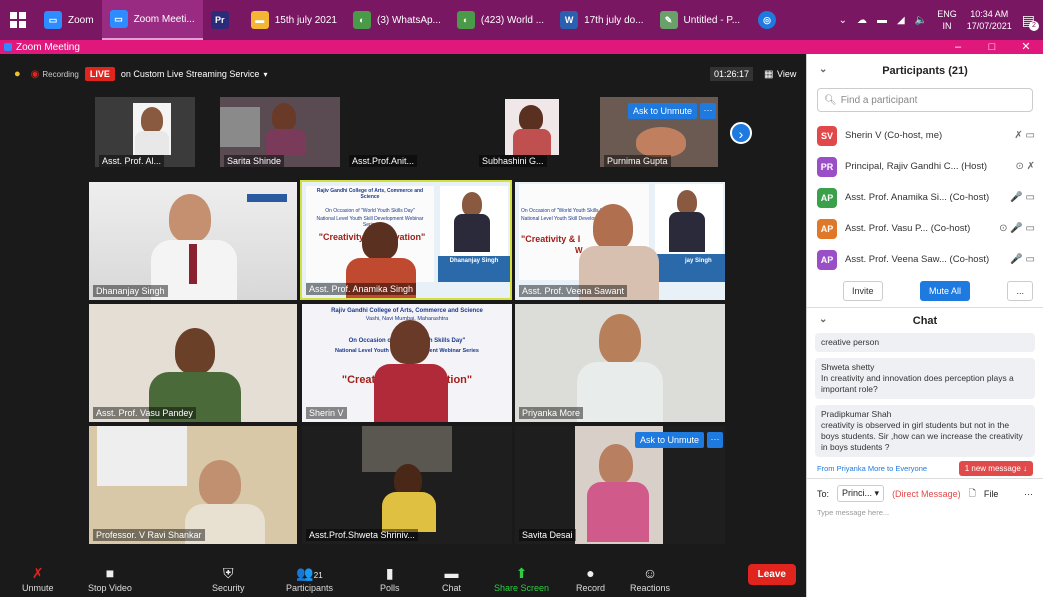 The height and width of the screenshot is (597, 1043). I want to click on participant-search-input: 🔍︎ Find a participant, so click(925, 100).